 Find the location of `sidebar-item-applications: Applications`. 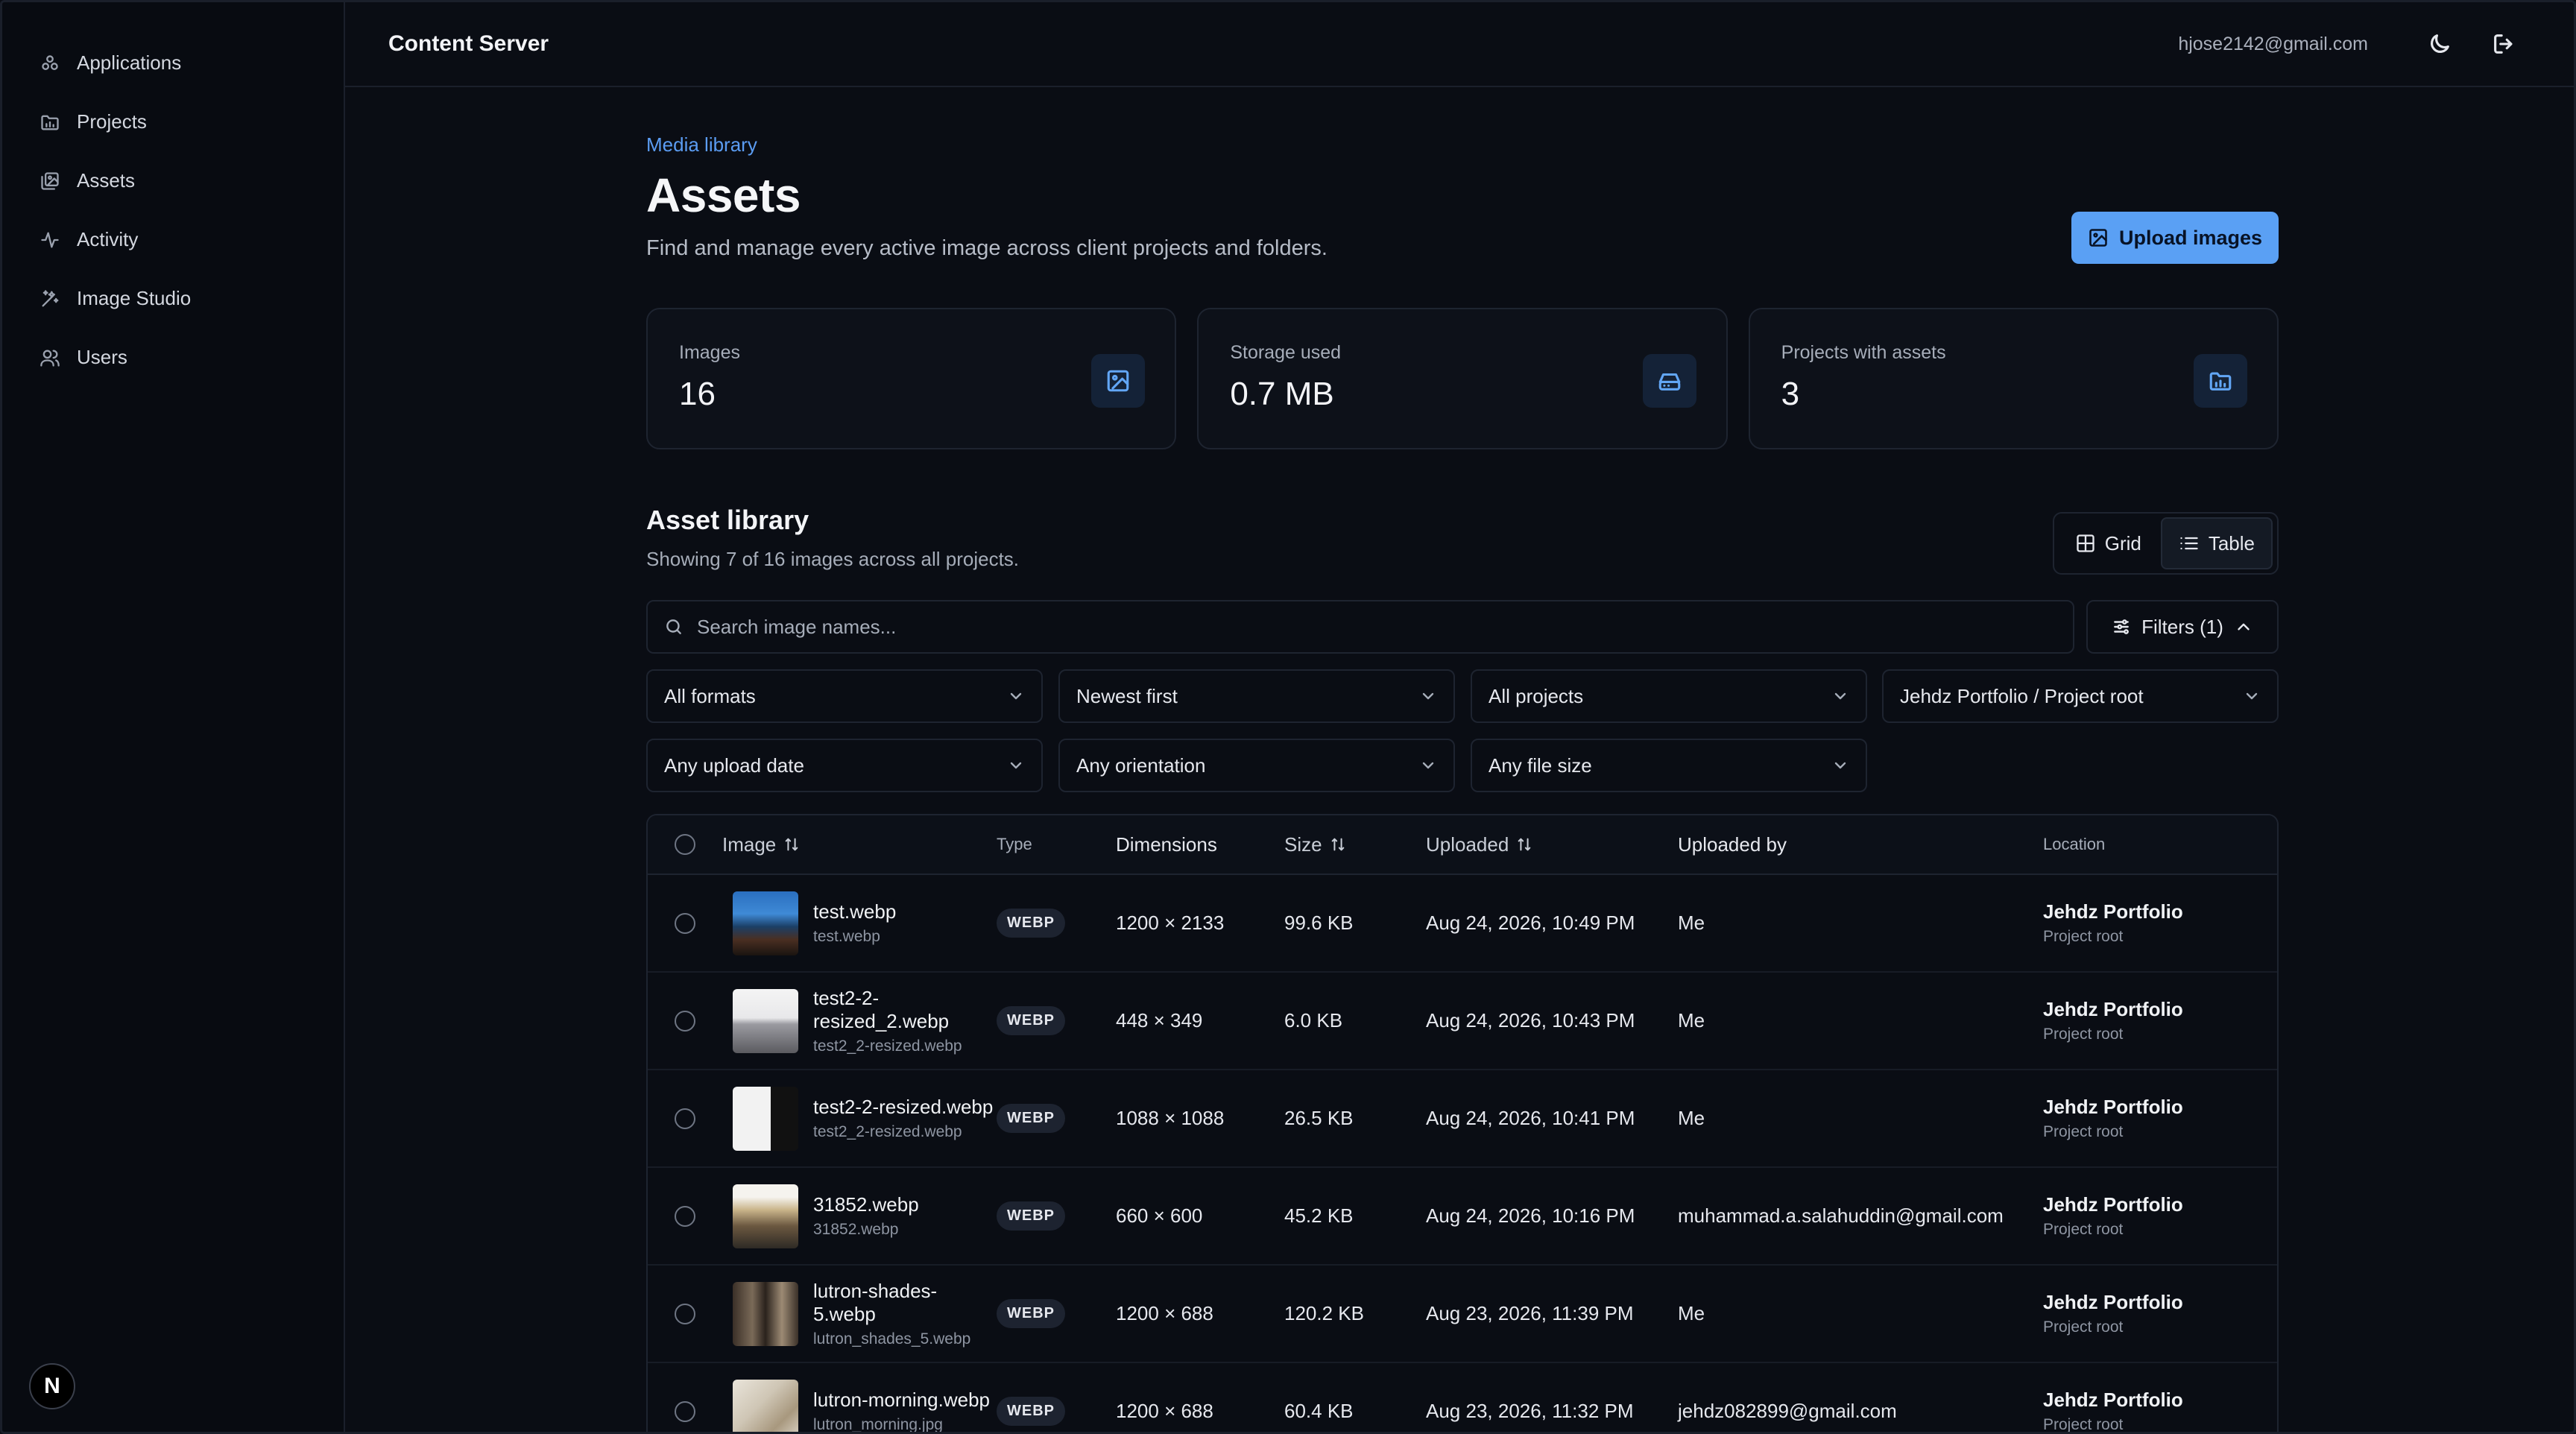

sidebar-item-applications: Applications is located at coordinates (173, 63).